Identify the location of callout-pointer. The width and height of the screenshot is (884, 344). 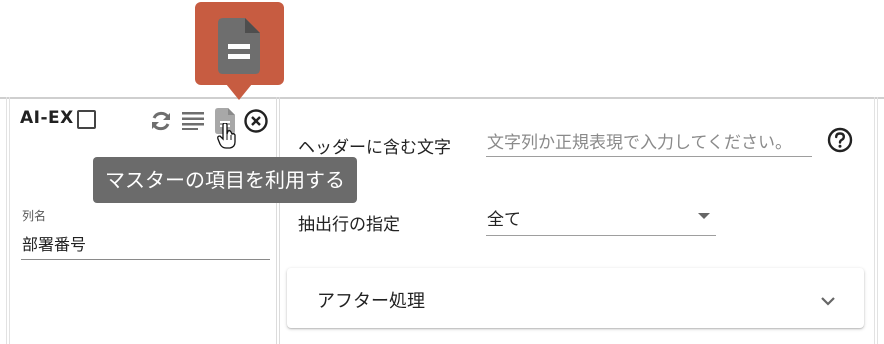
(239, 92).